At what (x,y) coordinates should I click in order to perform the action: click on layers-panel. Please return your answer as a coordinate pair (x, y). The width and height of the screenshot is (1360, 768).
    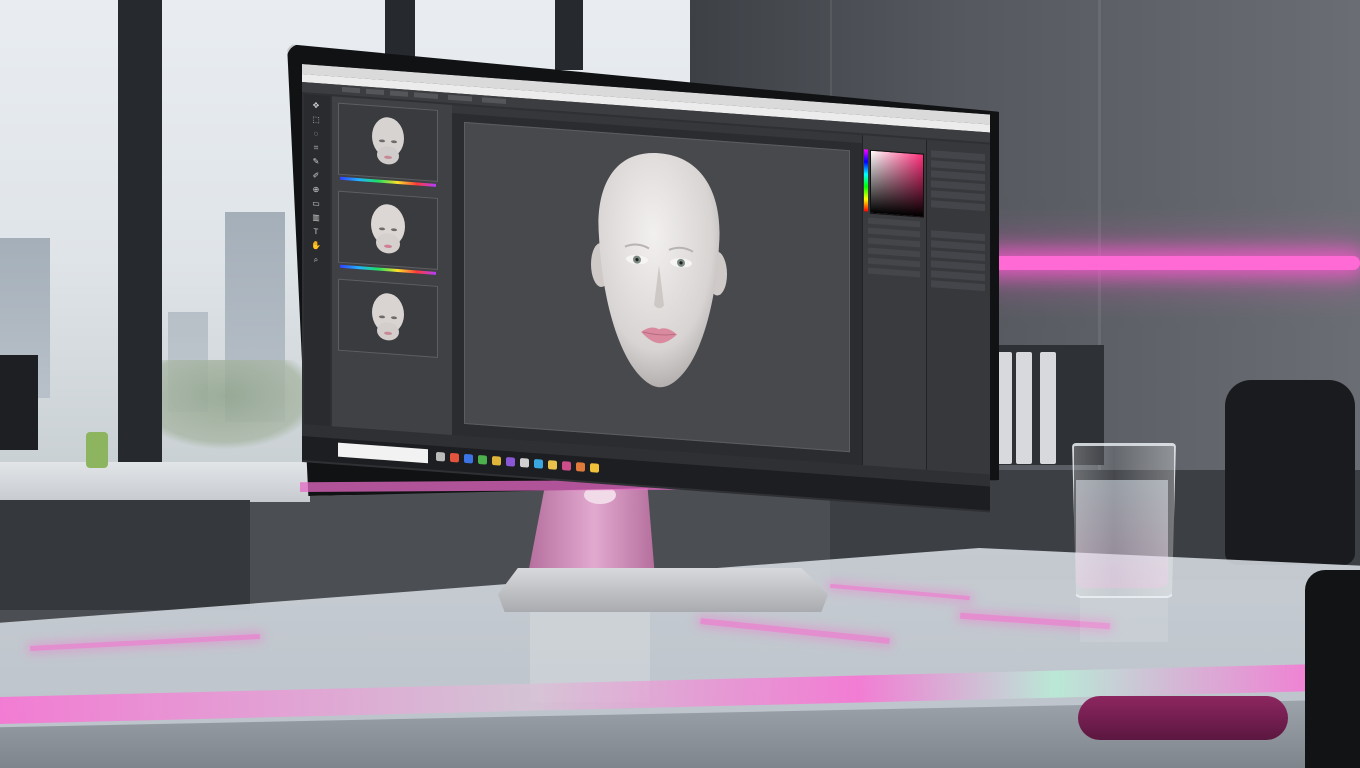
    Looking at the image, I should click on (958, 307).